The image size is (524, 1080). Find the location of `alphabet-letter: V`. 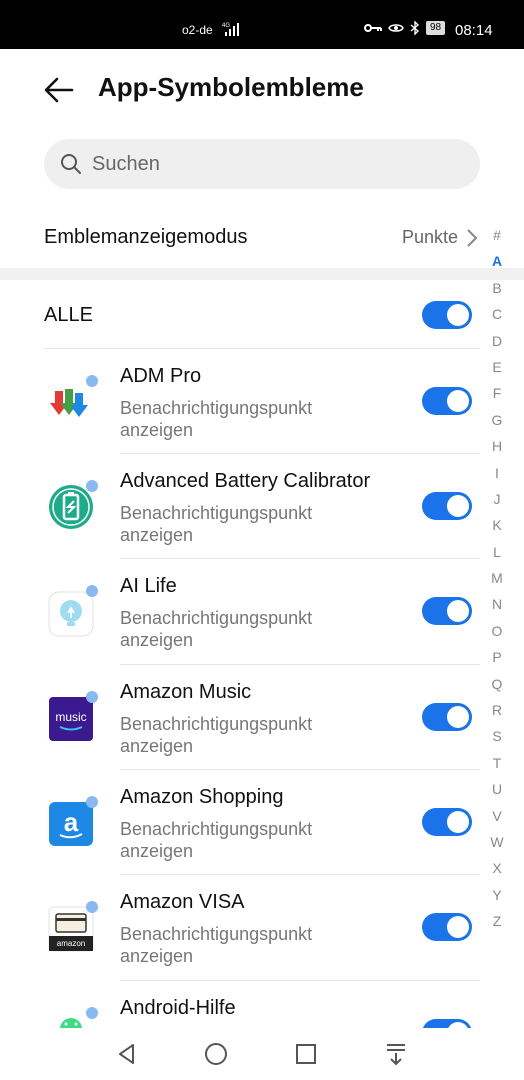

alphabet-letter: V is located at coordinates (497, 816).